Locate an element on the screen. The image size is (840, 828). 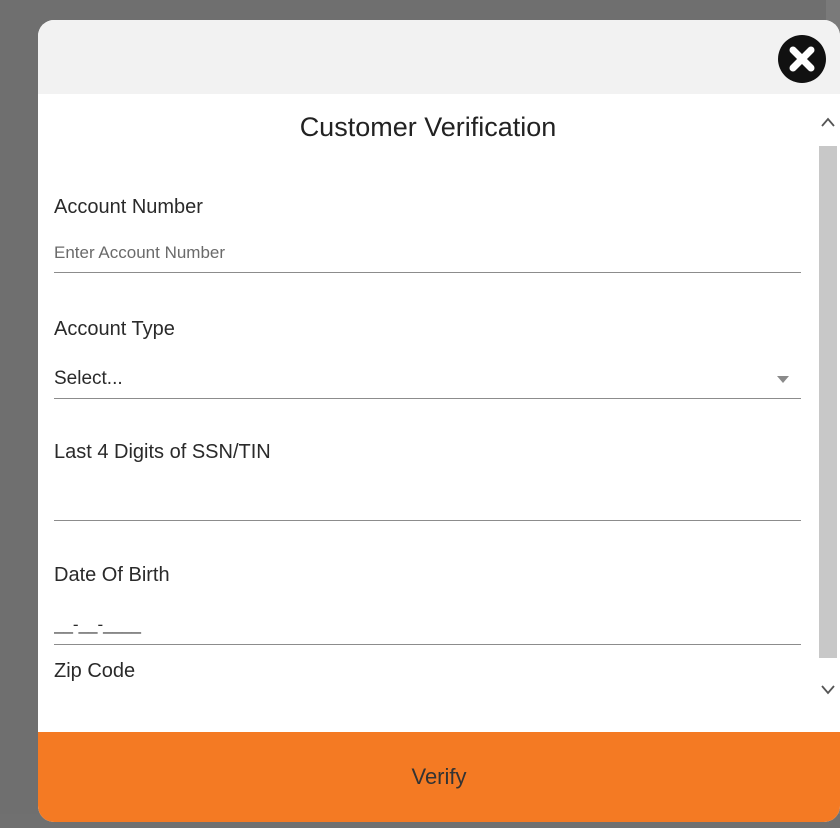
overlay-backdrop is located at coordinates (5, 414).